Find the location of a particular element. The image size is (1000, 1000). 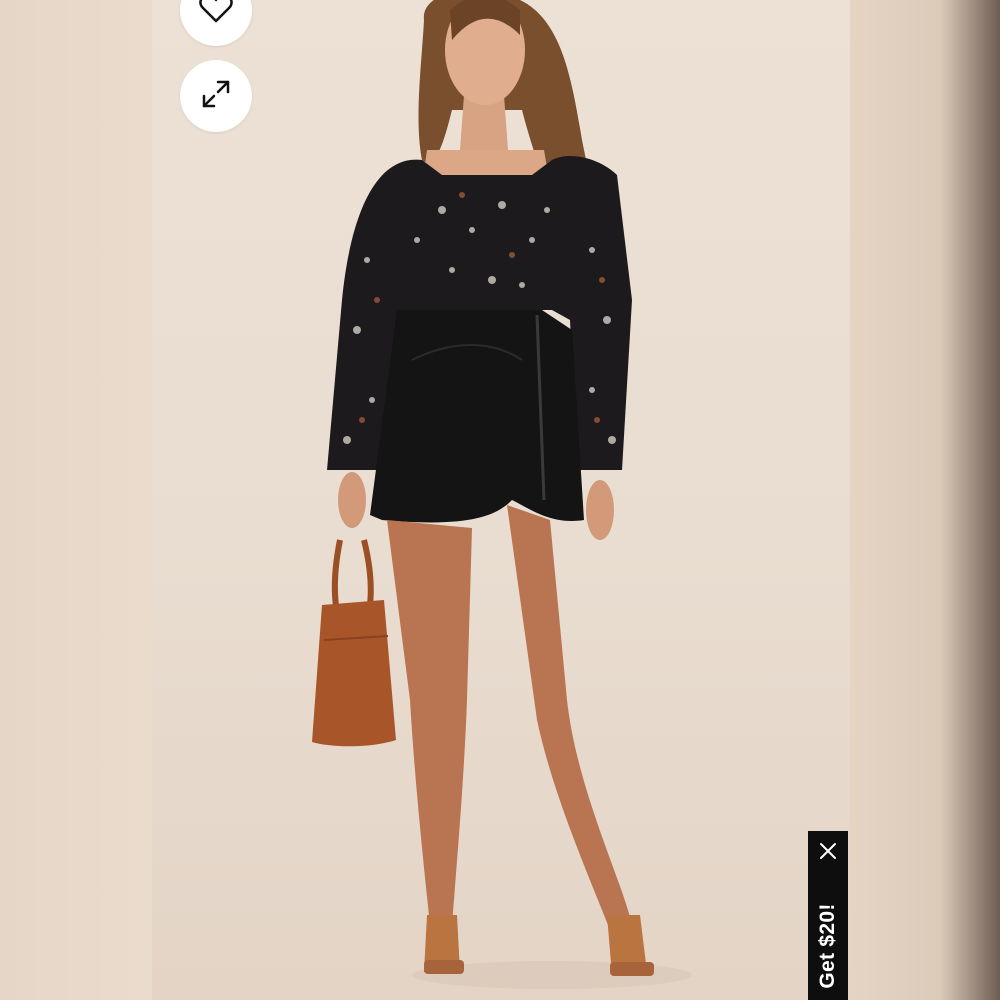

expand-image-button is located at coordinates (216, 96).